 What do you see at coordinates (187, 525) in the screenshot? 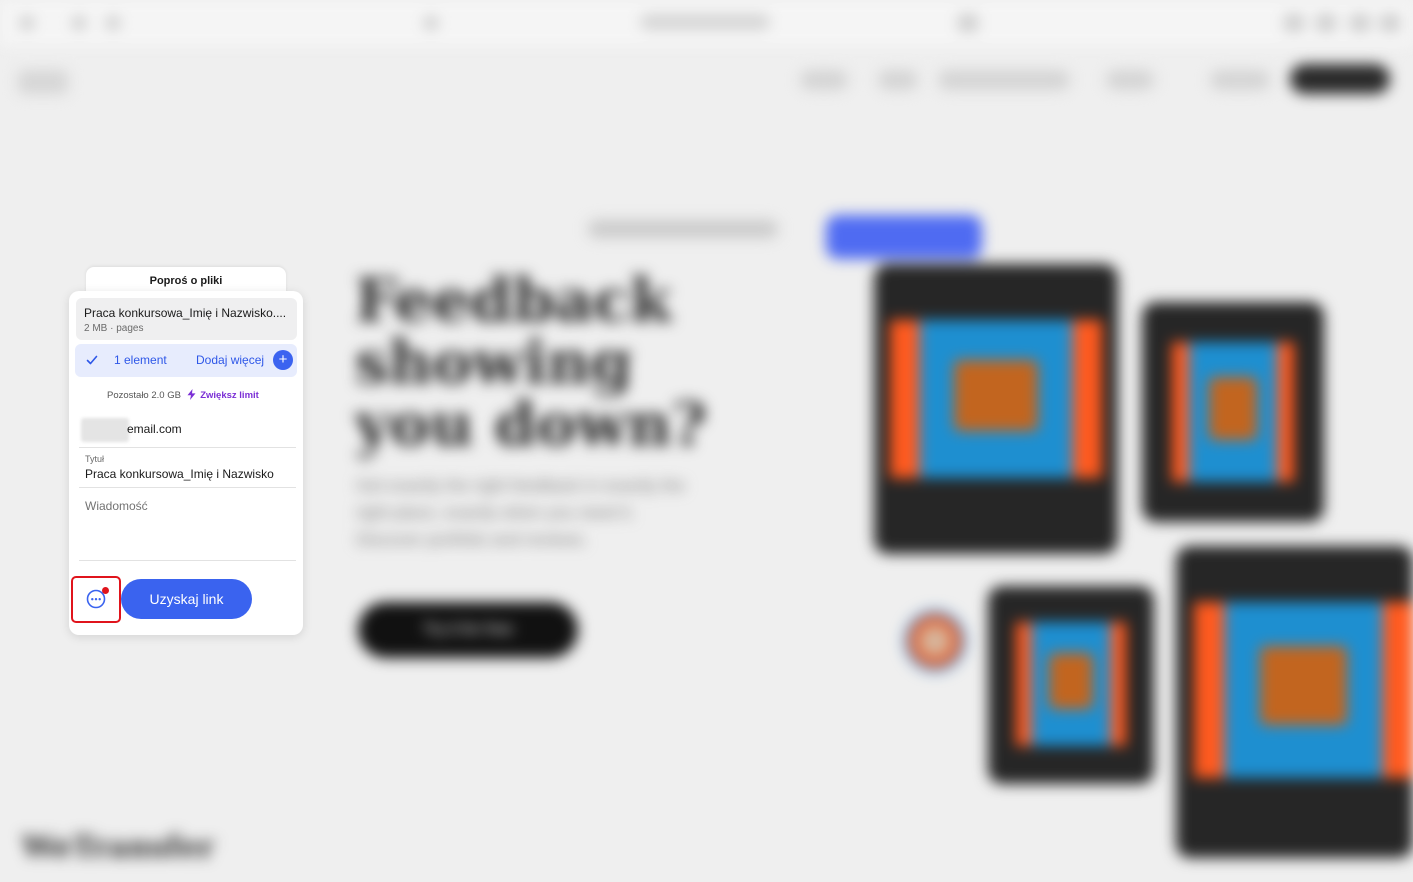
I see `message-field: Wiadomość` at bounding box center [187, 525].